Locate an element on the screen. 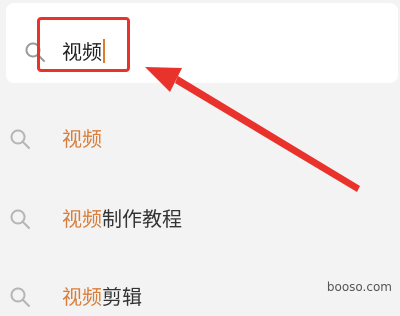  suggestion-rest: 制作教程 is located at coordinates (142, 219).